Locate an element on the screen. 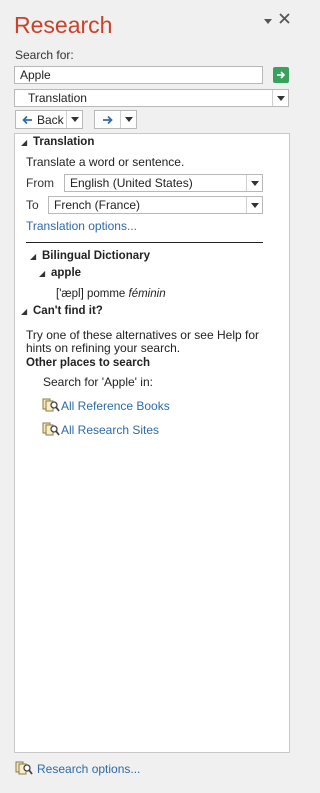 The image size is (320, 793). forward-button is located at coordinates (115, 119).